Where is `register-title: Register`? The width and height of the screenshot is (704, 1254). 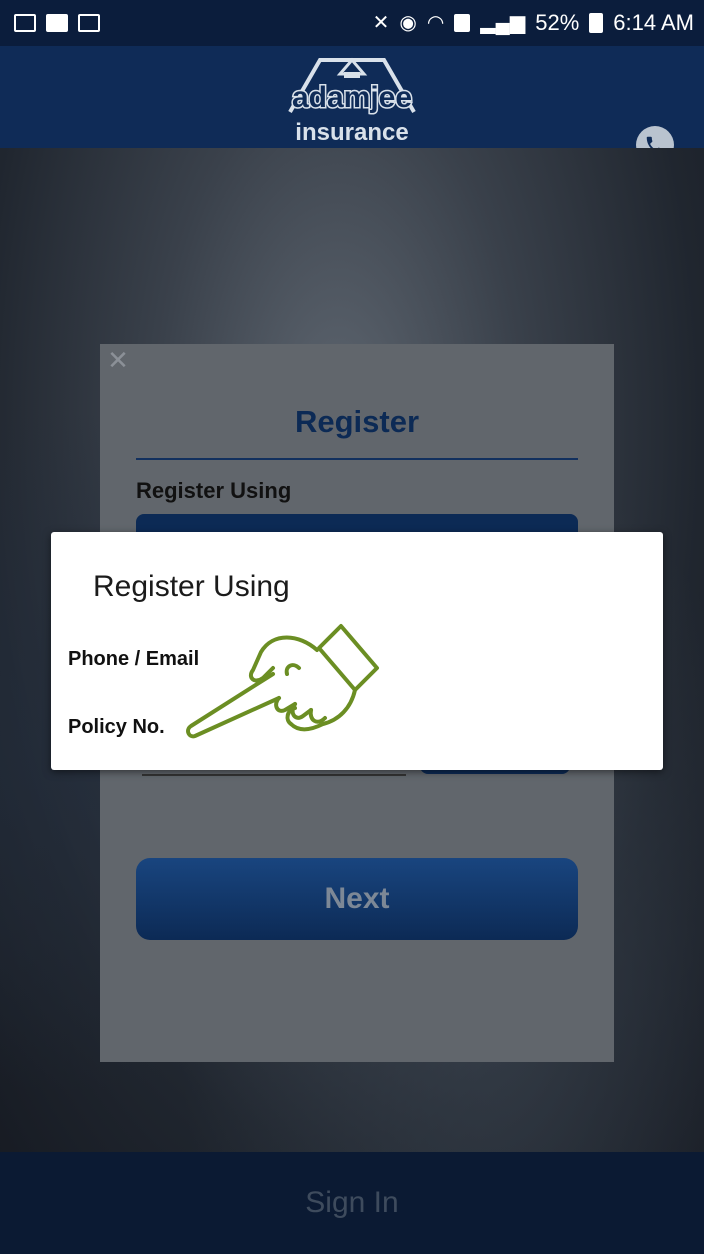 register-title: Register is located at coordinates (357, 421).